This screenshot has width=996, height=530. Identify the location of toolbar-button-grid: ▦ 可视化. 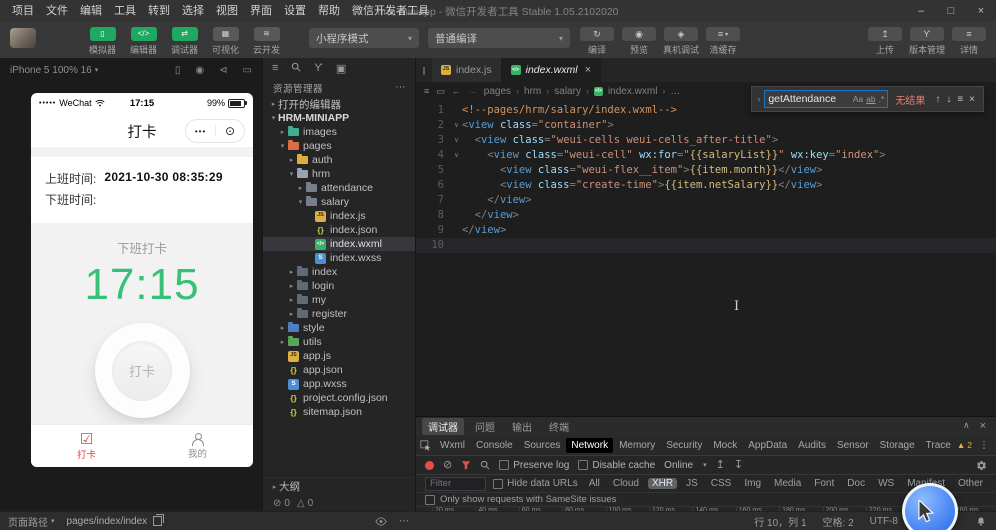
(225, 40).